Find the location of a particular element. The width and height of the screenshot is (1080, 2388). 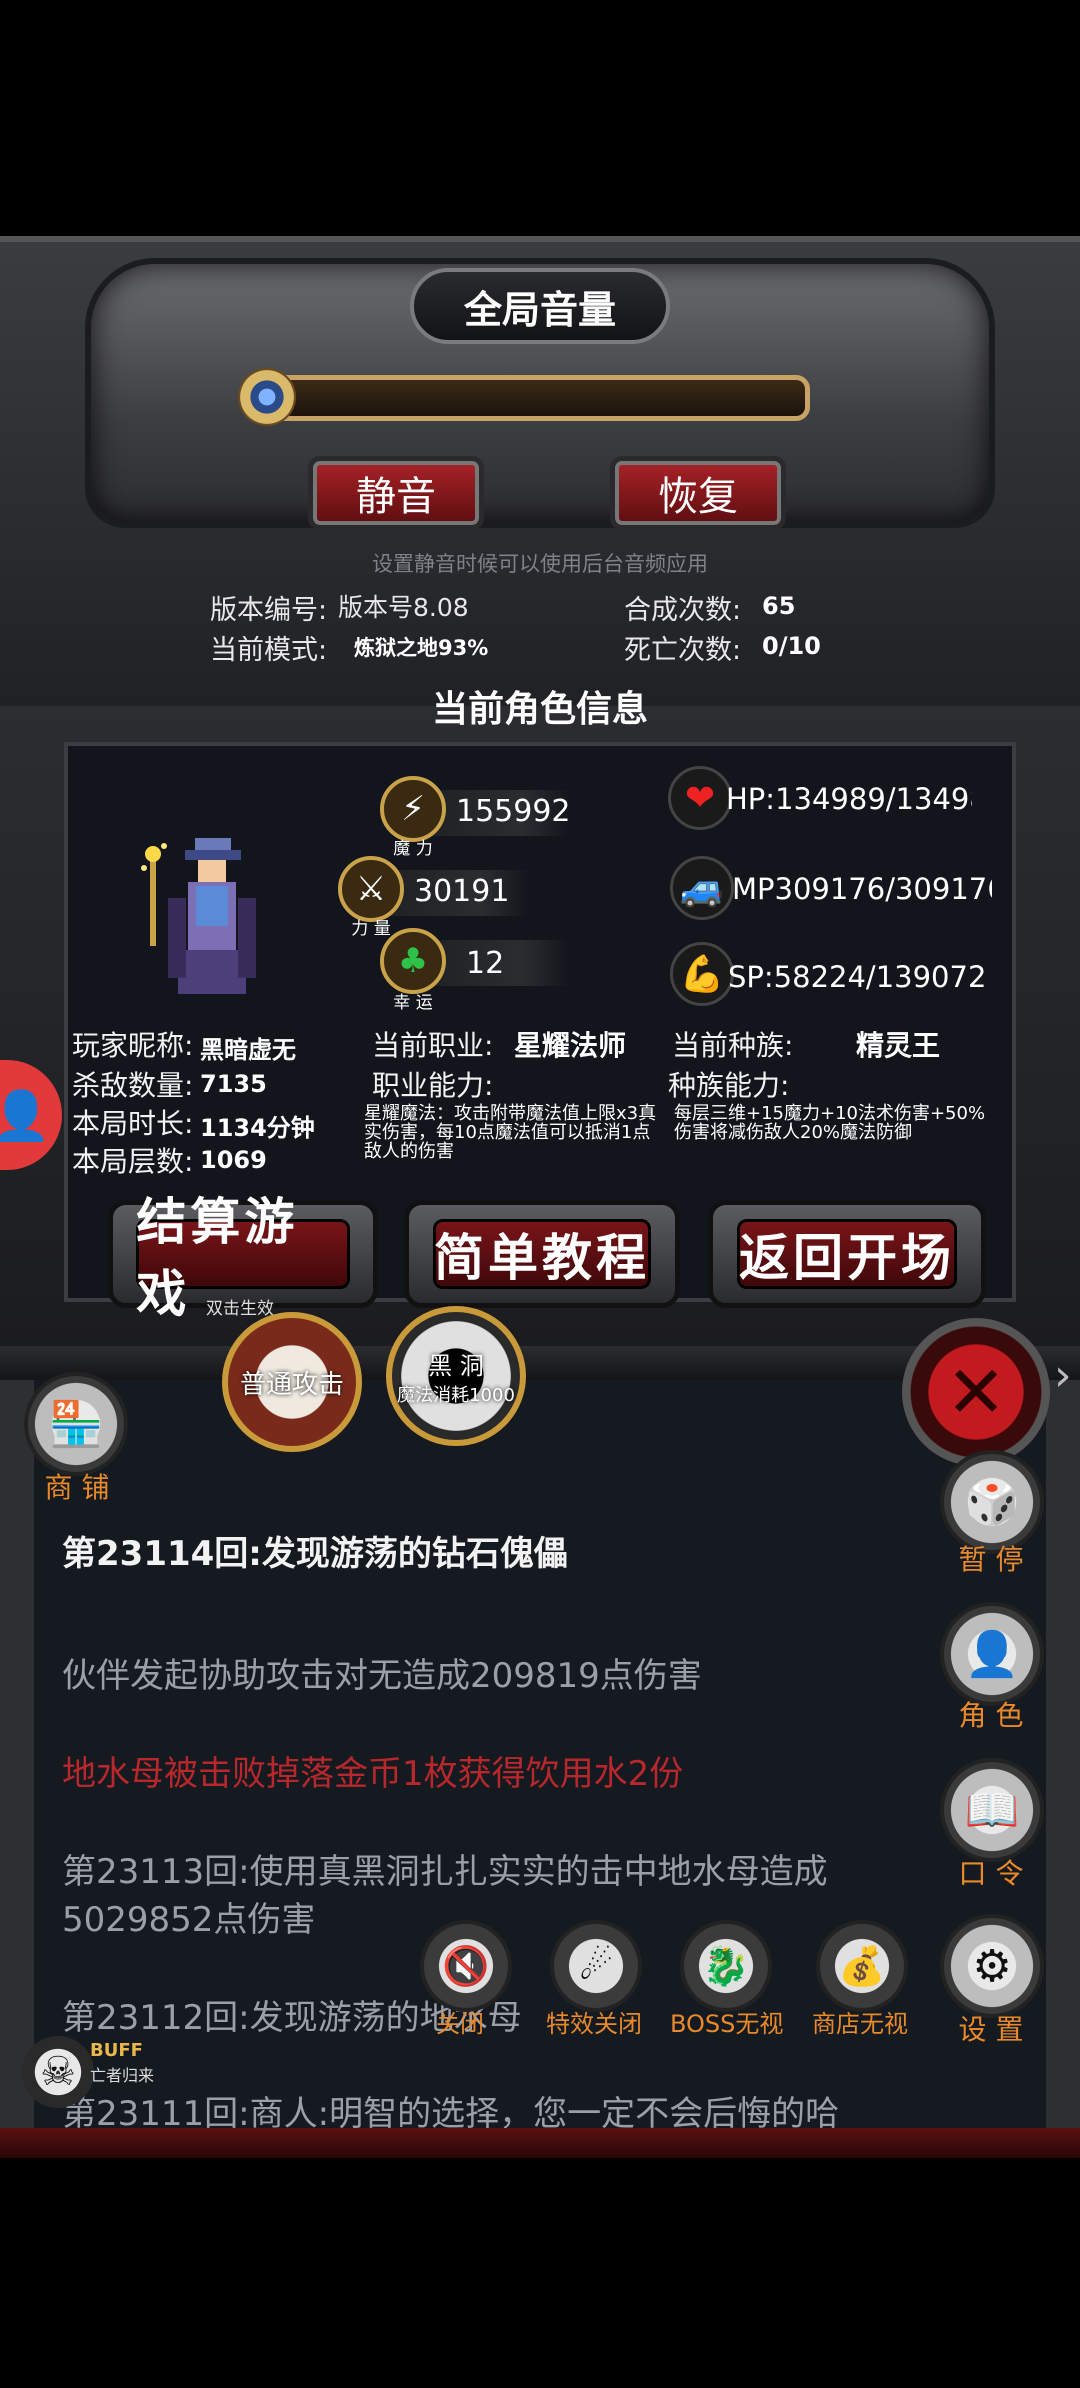

black-hole-cost: 魔法消耗1000 is located at coordinates (456, 1395).